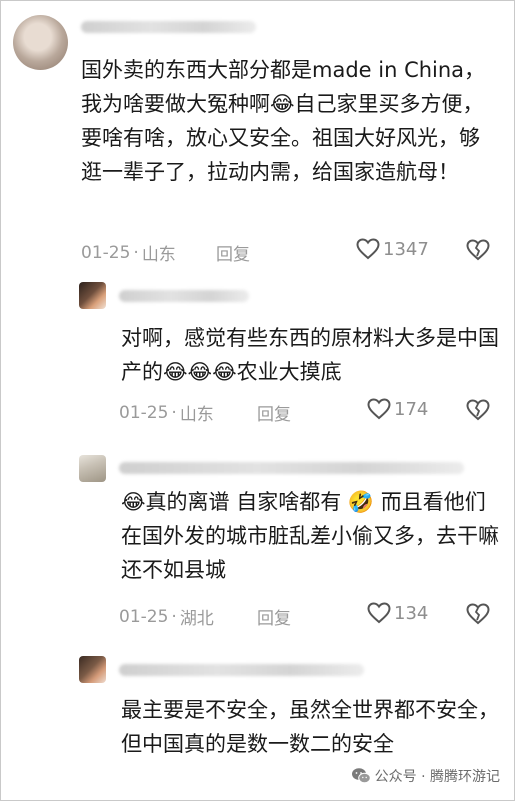  I want to click on comment-meta: 01-25 · 湖北, so click(166, 617).